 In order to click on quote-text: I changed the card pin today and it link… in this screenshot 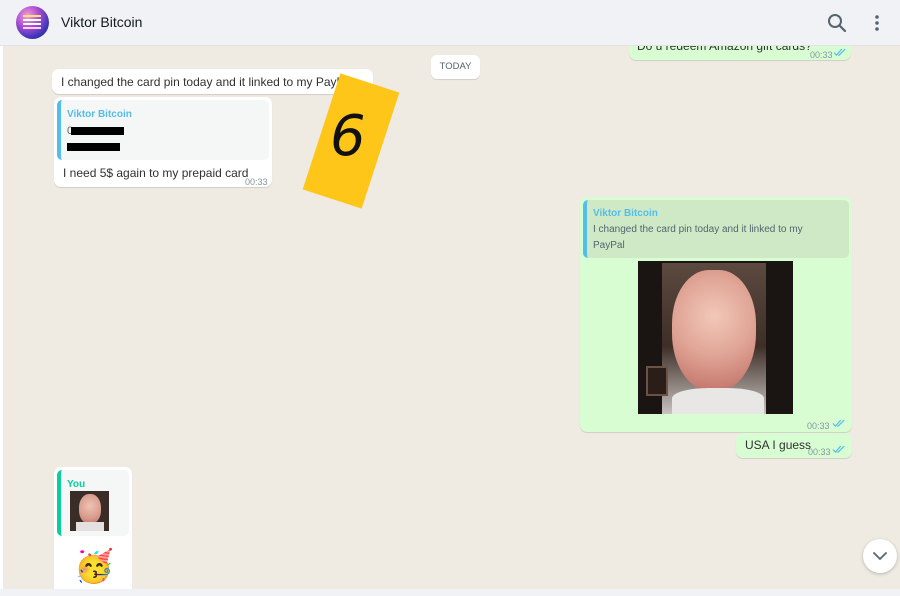, I will do `click(698, 237)`.